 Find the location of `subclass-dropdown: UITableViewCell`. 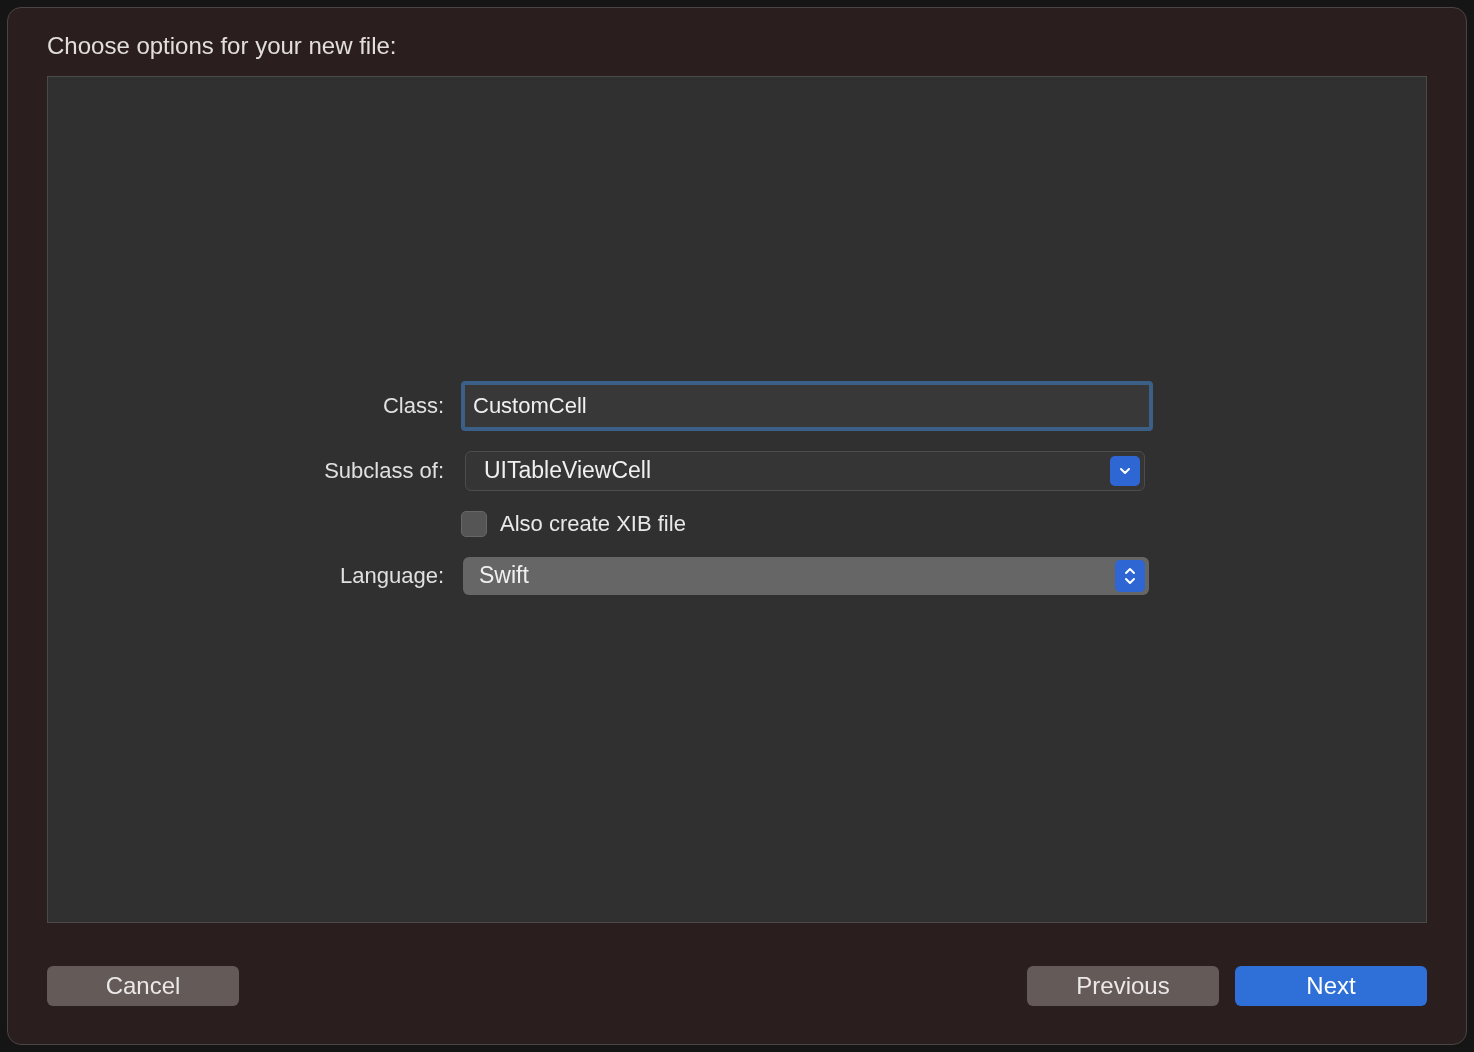

subclass-dropdown: UITableViewCell is located at coordinates (805, 470).